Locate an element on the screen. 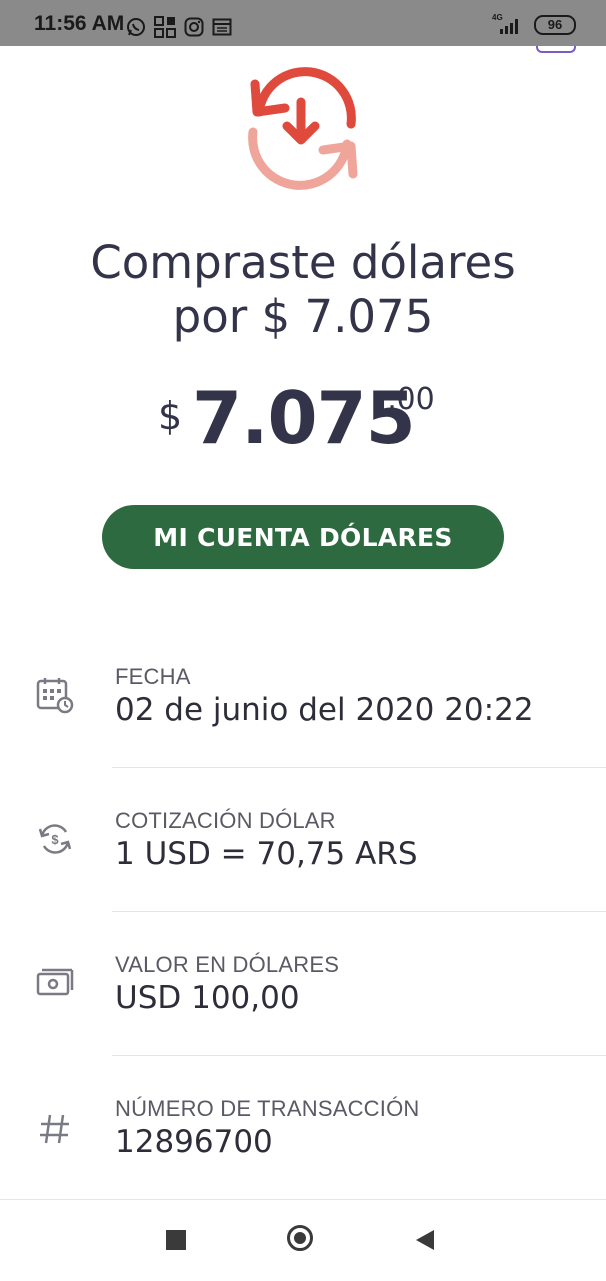  transaction-label: NÚMERO DE TRANSACCIÓN is located at coordinates (267, 1108).